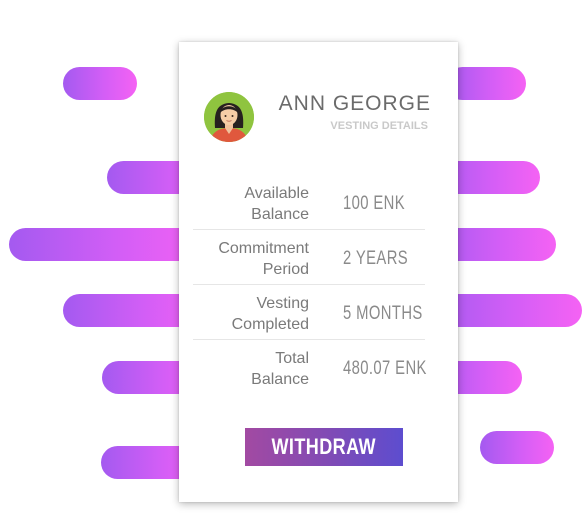 The image size is (588, 521). Describe the element at coordinates (270, 324) in the screenshot. I see `detail-label-line: Completed` at that location.